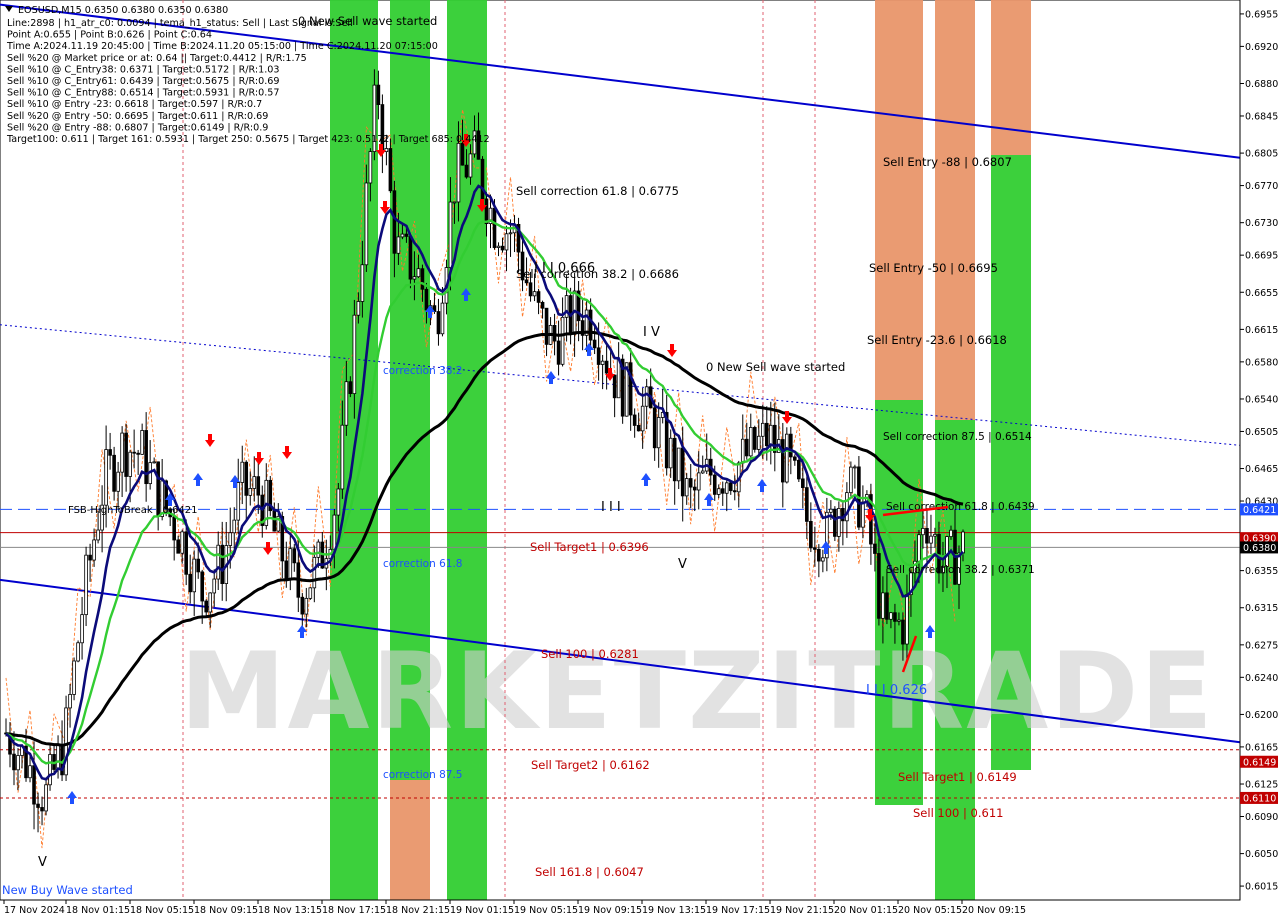 The height and width of the screenshot is (924, 1280). What do you see at coordinates (34, 910) in the screenshot?
I see `time-tick-label: 17 Nov 2024` at bounding box center [34, 910].